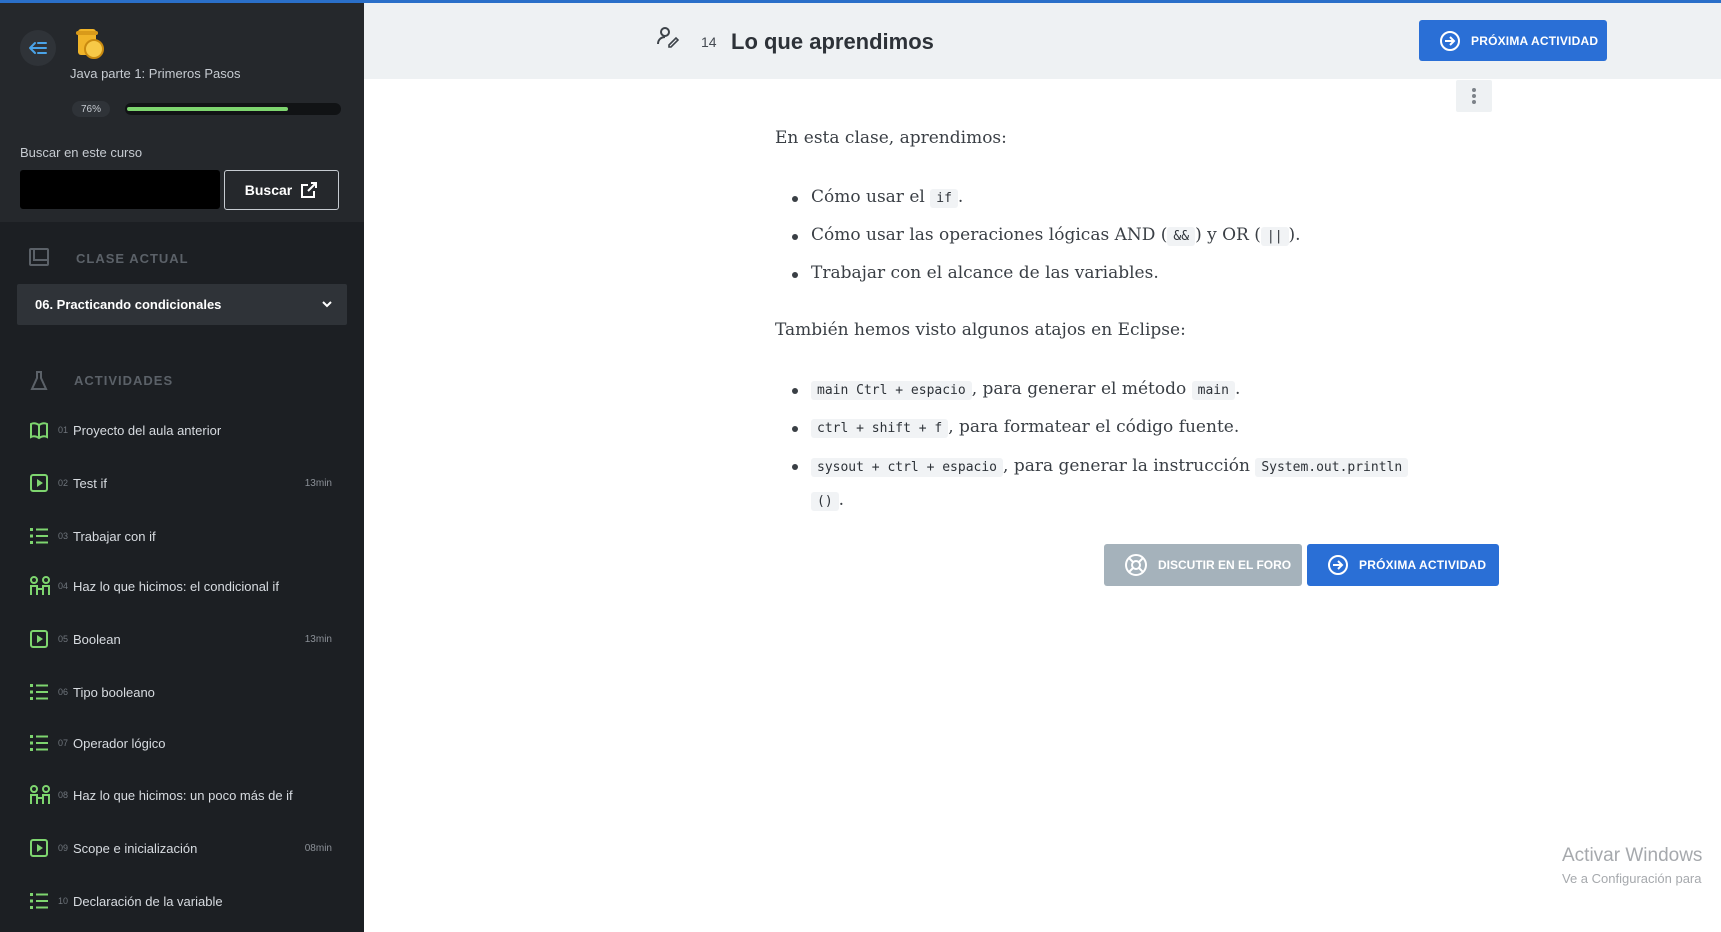 Image resolution: width=1721 pixels, height=932 pixels. I want to click on next-activity-button-top: PRÓXIMA ACTIVIDAD, so click(1513, 40).